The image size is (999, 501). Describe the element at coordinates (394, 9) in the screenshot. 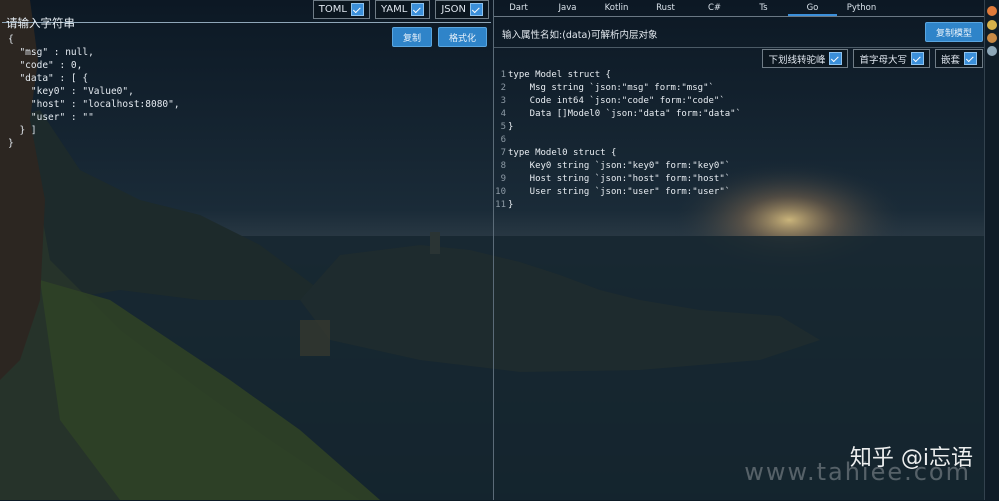

I see `yaml-label: YAML` at that location.